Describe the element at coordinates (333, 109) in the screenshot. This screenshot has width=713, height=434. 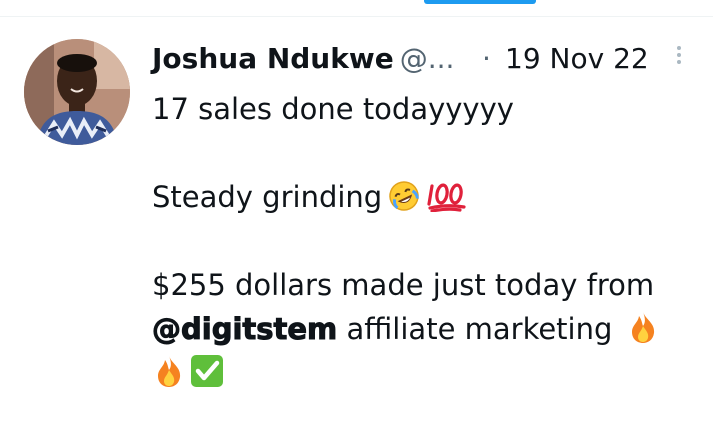
I see `text-line-1: 17 sales done todayyyyy` at that location.